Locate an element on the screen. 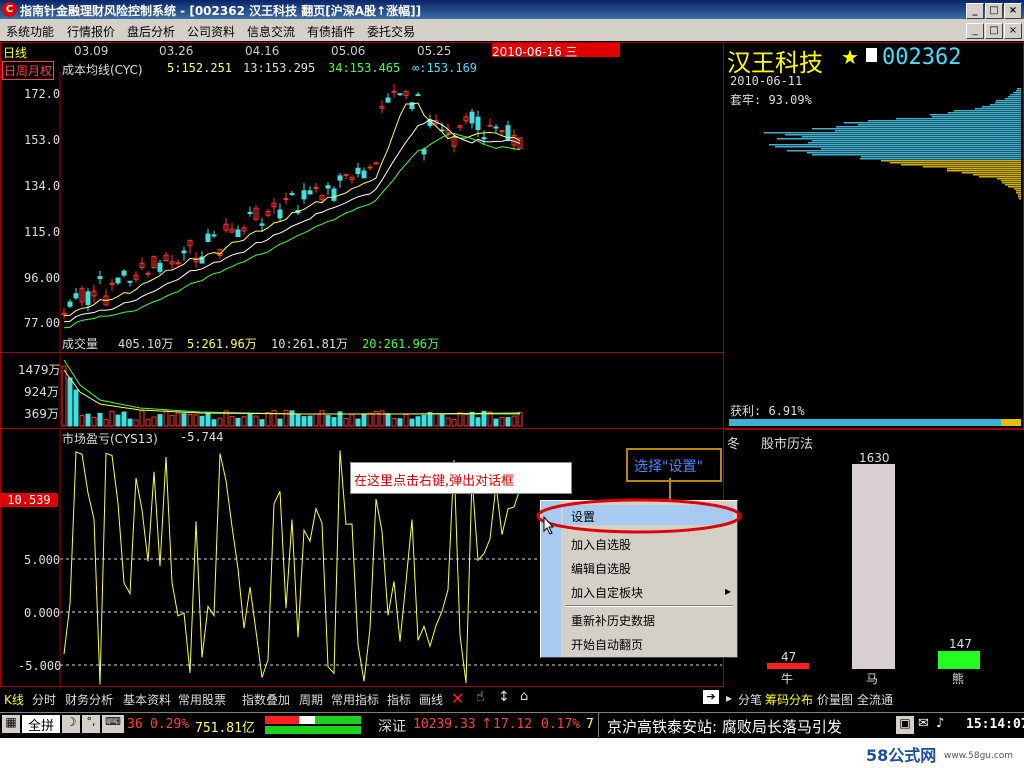 This screenshot has width=1024, height=768. profit-bar-fill is located at coordinates (1011, 422).